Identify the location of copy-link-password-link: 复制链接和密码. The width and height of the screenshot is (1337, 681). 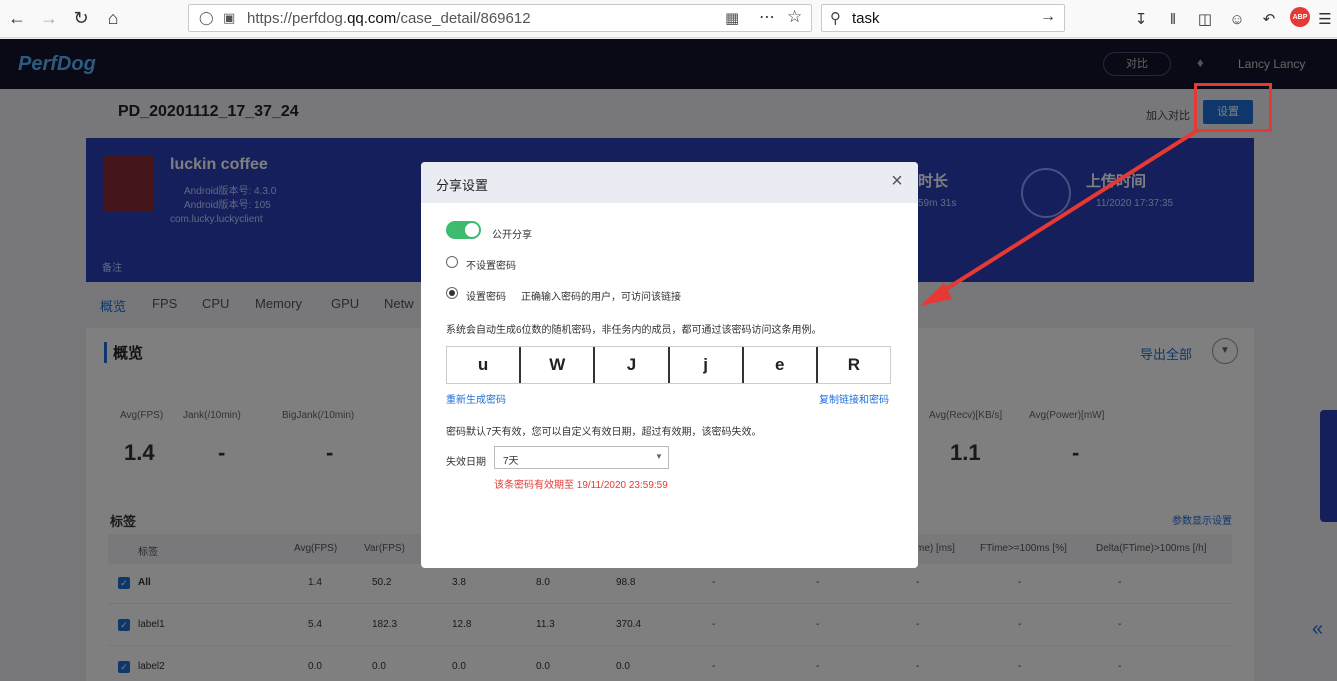
(854, 398).